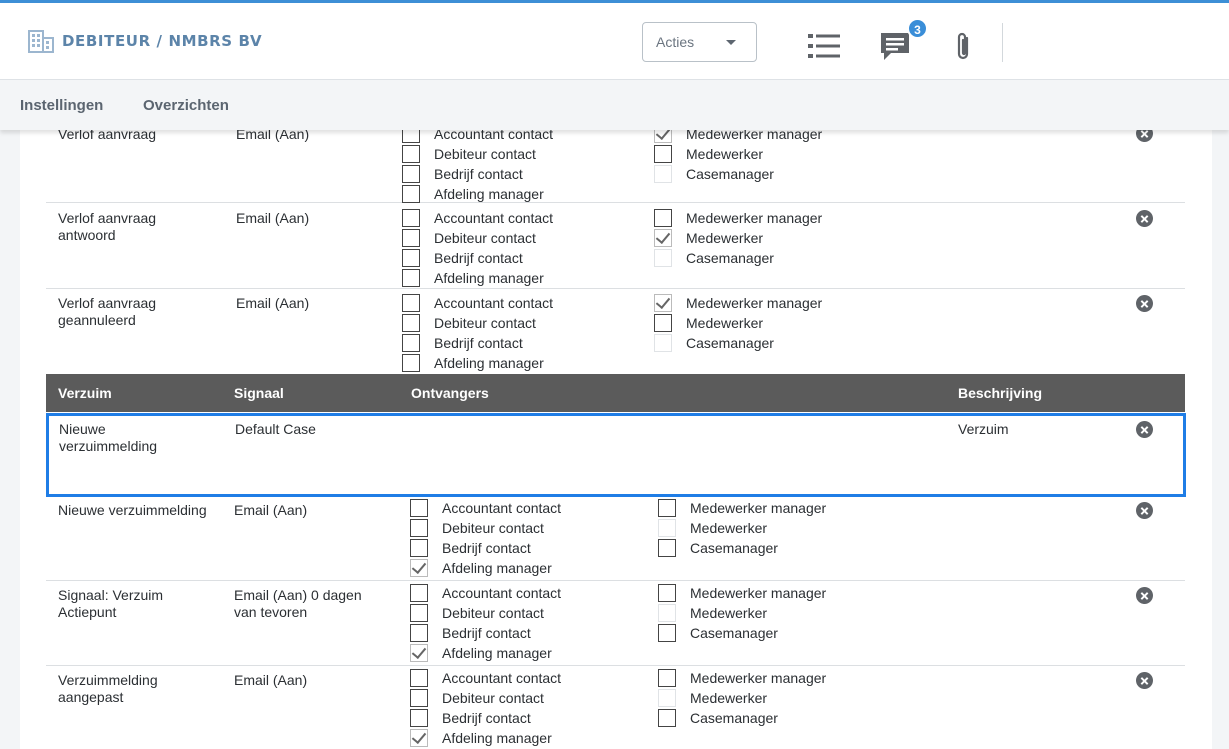  I want to click on page-title: DEBITEUR / NMBRS BV, so click(162, 41).